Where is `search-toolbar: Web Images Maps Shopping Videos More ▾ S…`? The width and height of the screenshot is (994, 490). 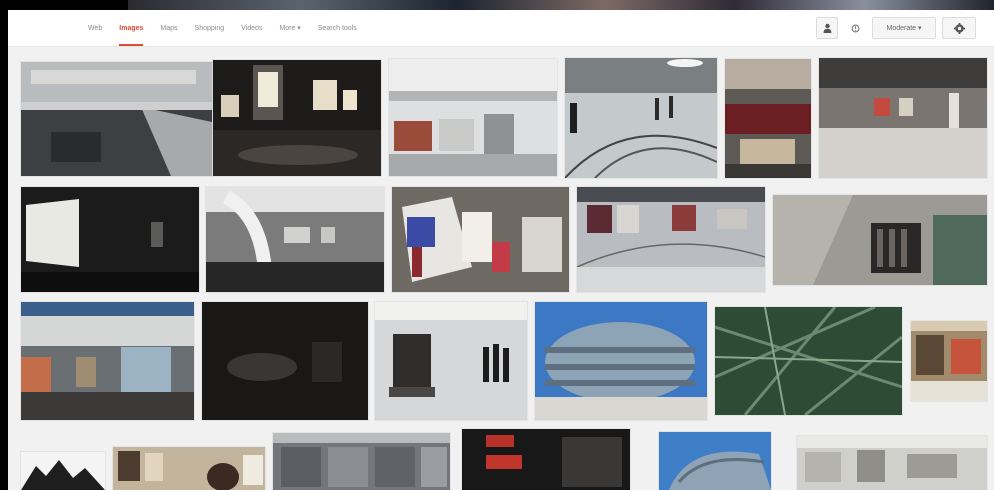 search-toolbar: Web Images Maps Shopping Videos More ▾ S… is located at coordinates (501, 28).